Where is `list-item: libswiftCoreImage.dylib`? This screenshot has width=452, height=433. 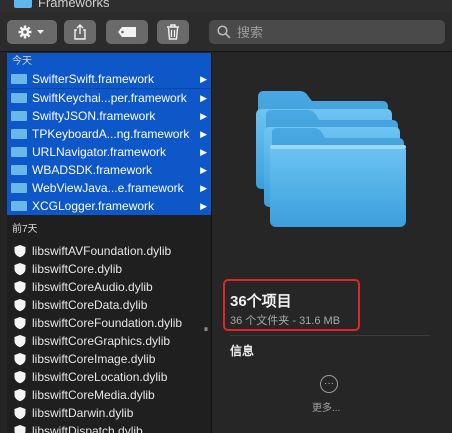
list-item: libswiftCoreImage.dylib is located at coordinates (109, 359).